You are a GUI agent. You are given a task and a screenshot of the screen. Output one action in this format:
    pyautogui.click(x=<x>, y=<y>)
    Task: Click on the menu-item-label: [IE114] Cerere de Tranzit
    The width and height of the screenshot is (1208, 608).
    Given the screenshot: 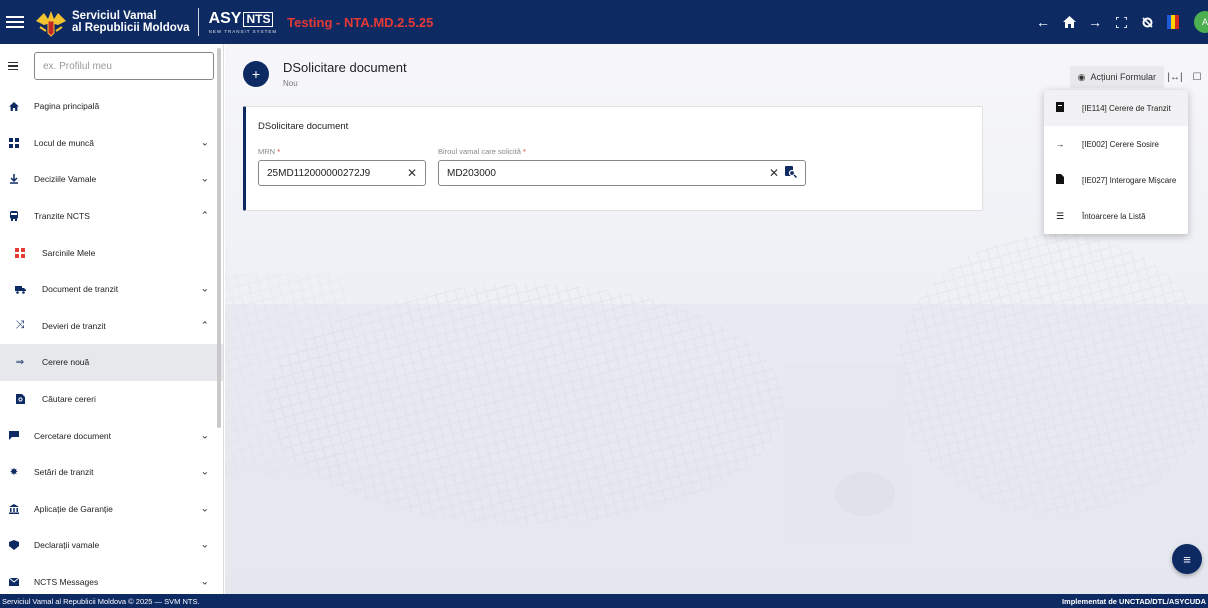 What is the action you would take?
    pyautogui.click(x=1126, y=108)
    